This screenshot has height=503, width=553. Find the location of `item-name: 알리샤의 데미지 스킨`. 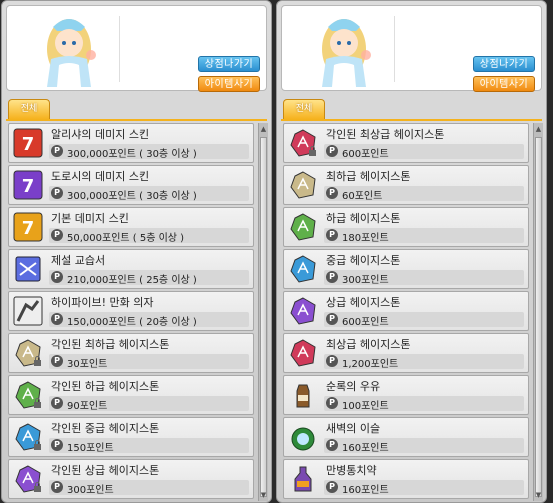

item-name: 알리샤의 데미지 스킨 is located at coordinates (100, 134).